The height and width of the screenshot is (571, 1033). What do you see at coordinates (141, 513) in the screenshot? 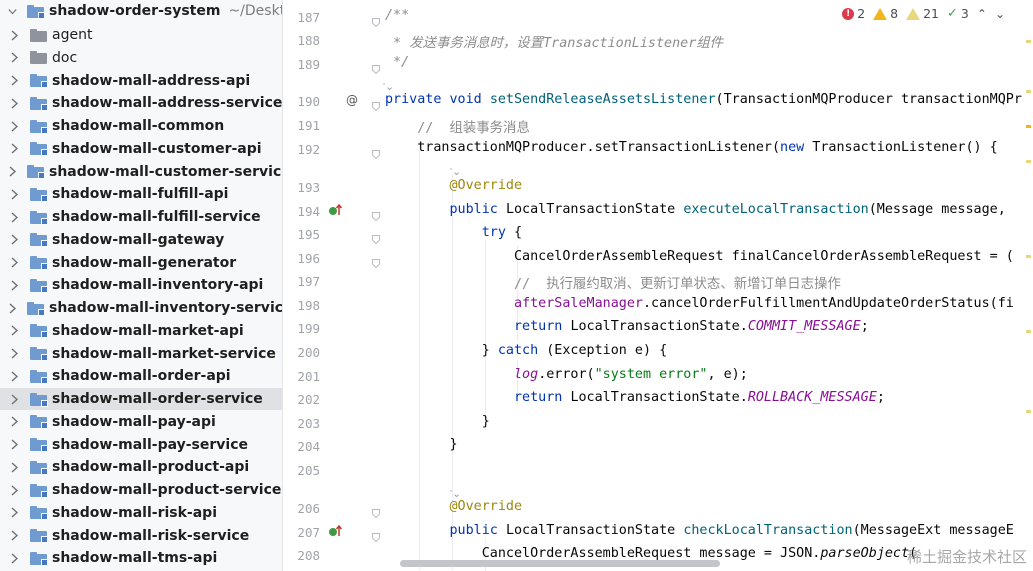
I see `tree-item: shadow-mall-risk-api` at bounding box center [141, 513].